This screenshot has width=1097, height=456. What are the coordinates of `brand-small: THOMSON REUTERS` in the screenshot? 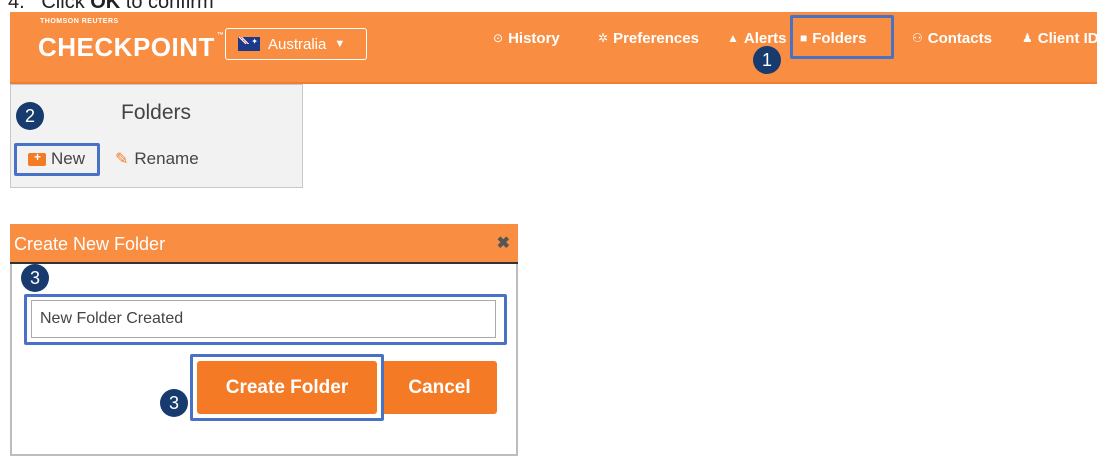 It's located at (79, 21).